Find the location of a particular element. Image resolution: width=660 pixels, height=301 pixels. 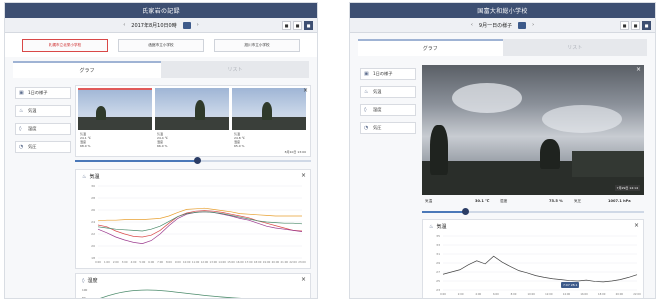

y-tick-label: 25 is located at coordinates (438, 281).